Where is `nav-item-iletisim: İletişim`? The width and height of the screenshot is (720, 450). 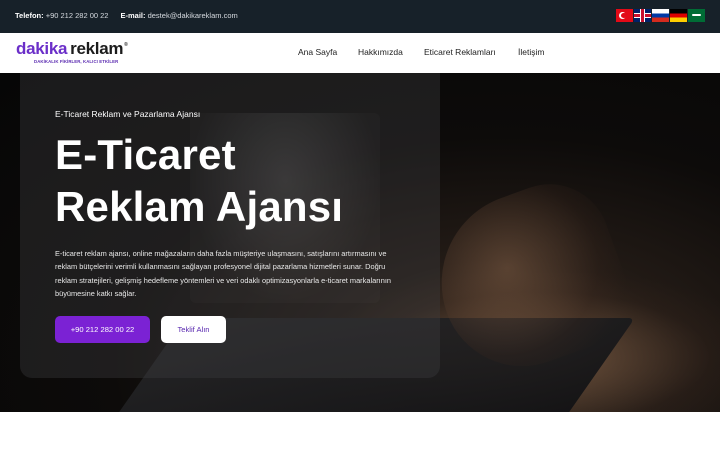
nav-item-iletisim: İletişim is located at coordinates (531, 52).